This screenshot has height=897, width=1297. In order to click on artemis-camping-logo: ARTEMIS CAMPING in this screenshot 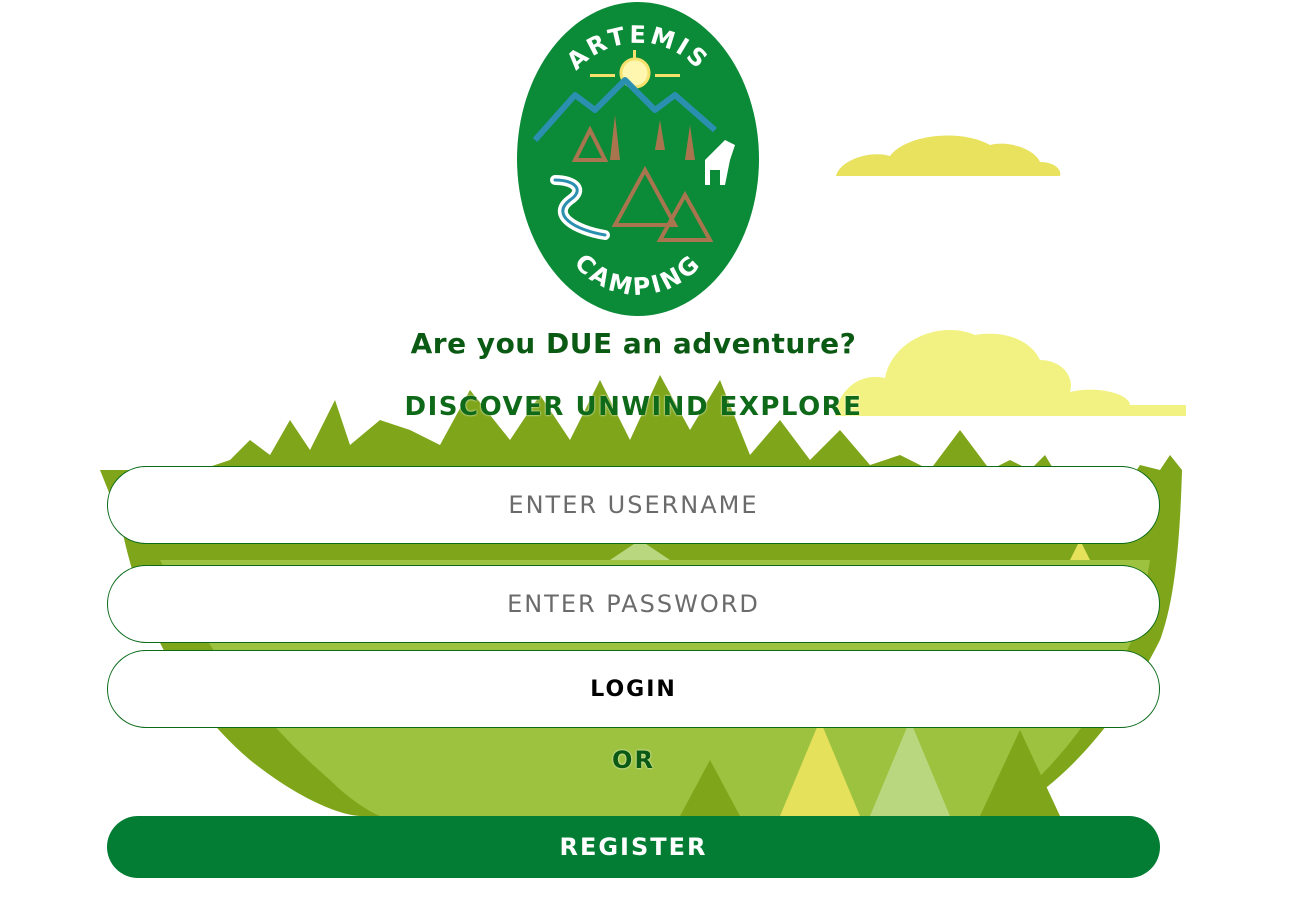, I will do `click(638, 159)`.